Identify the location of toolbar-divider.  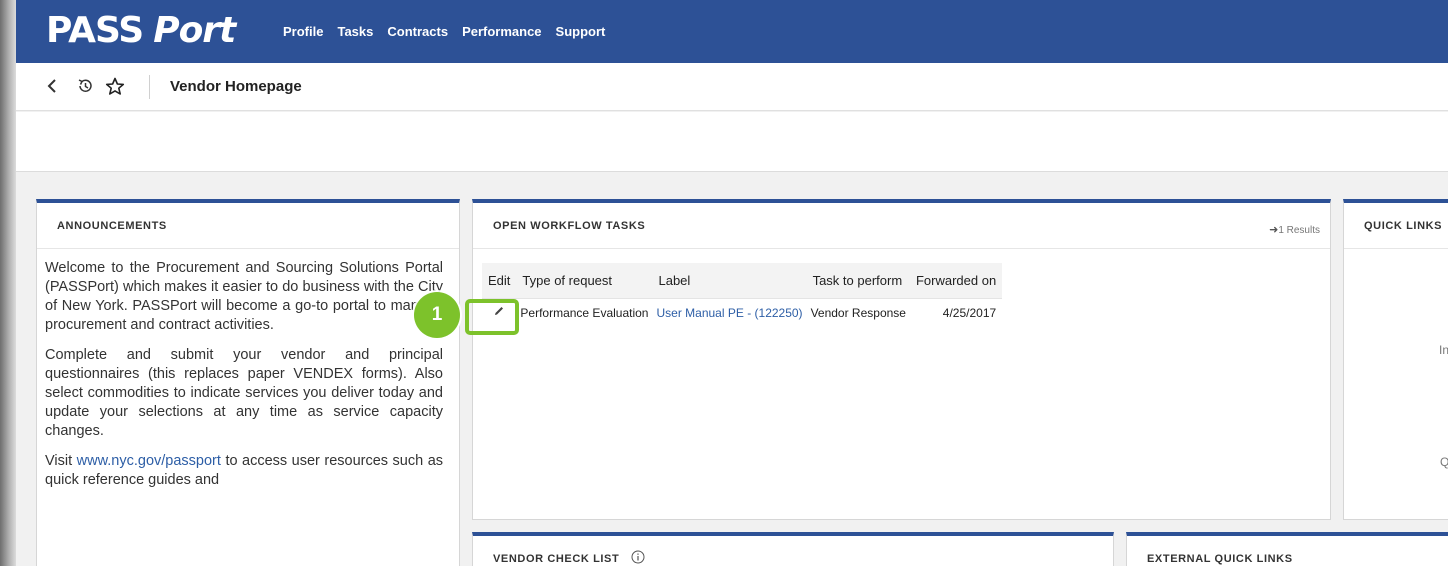
(149, 87).